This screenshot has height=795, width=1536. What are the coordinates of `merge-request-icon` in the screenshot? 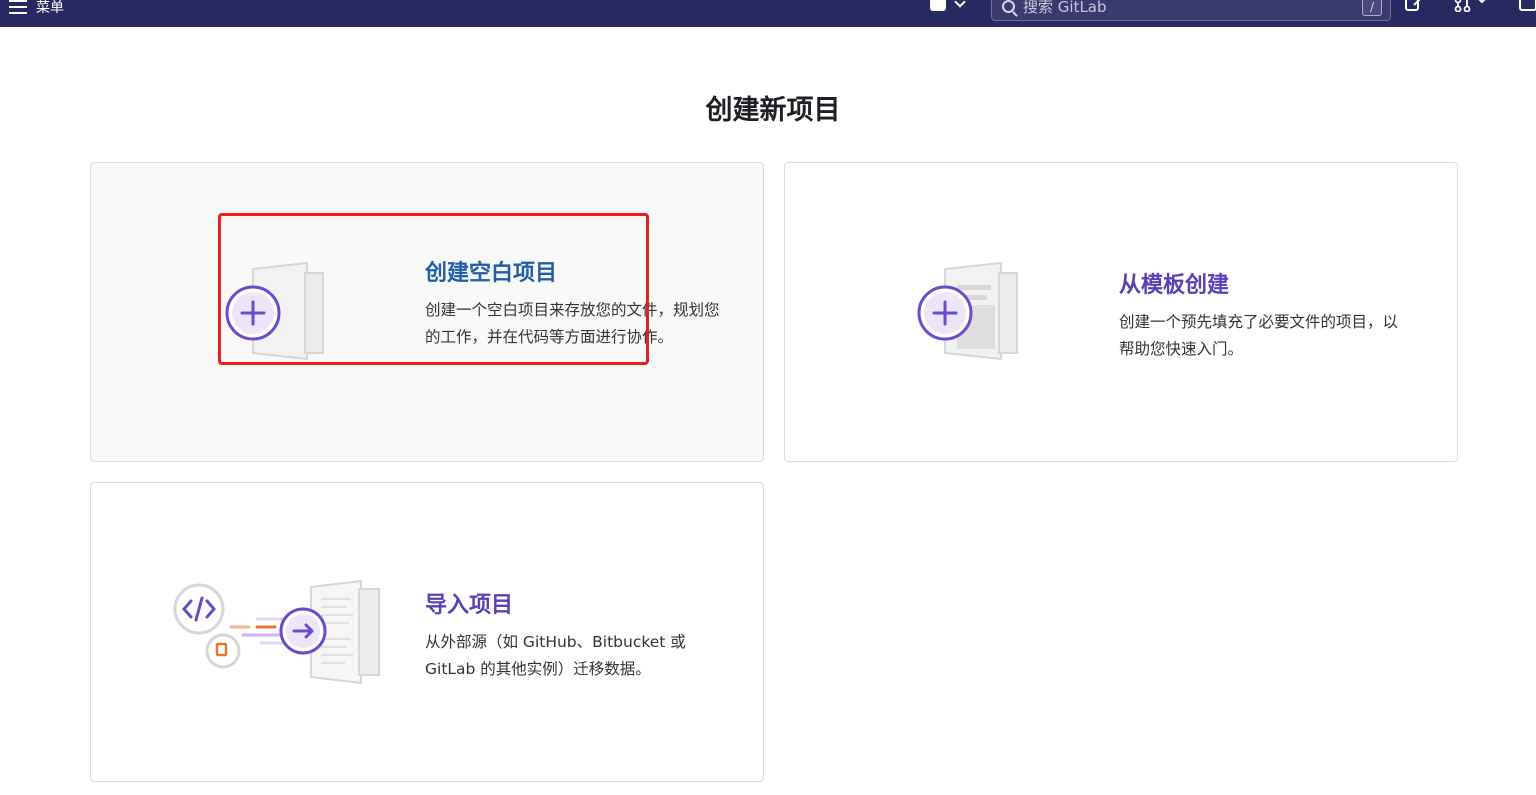 It's located at (1472, 6).